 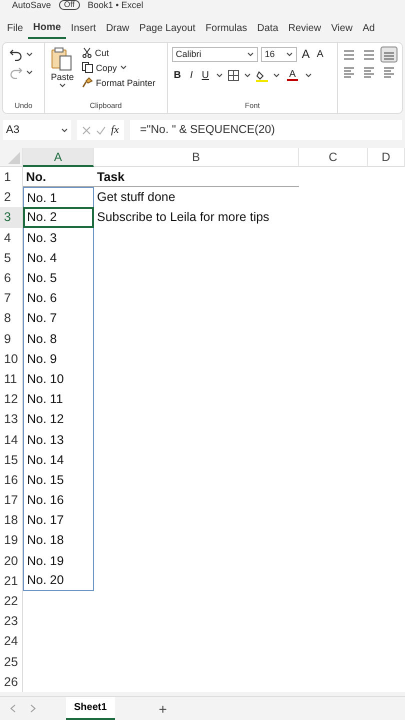 I want to click on ribbon-tab: Insert, so click(x=83, y=28).